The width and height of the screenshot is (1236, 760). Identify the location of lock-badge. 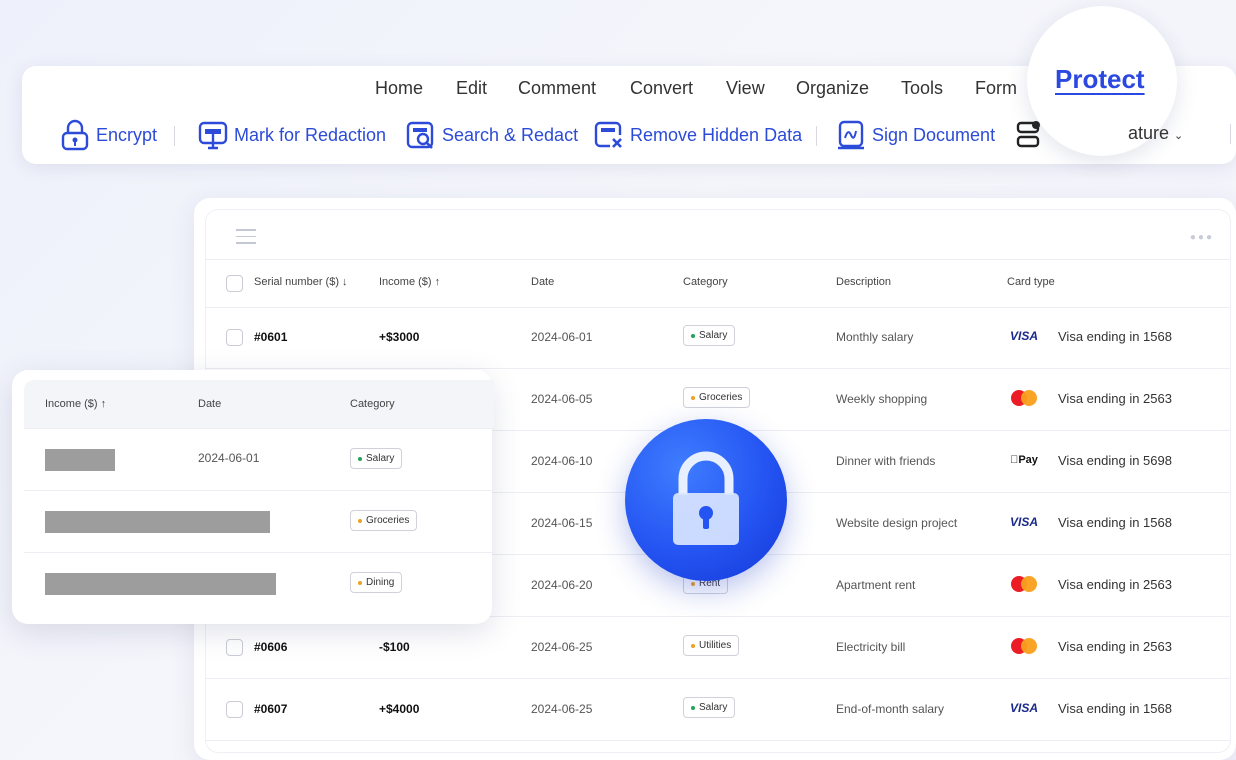
(706, 500).